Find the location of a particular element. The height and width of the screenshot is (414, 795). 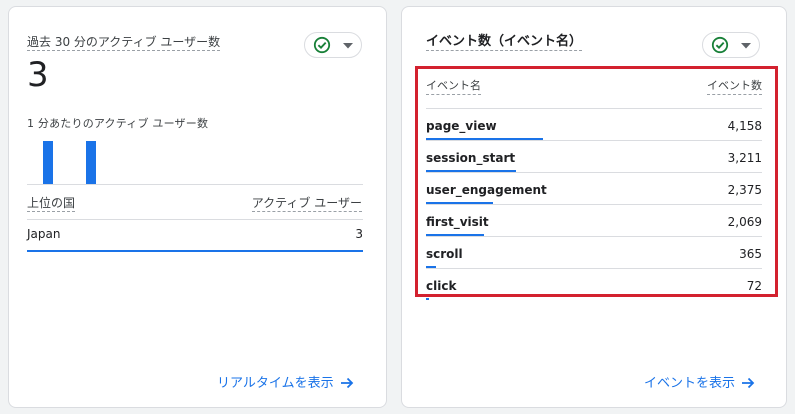

realtime-title: 過去 30 分のアクティブ ユーザー数 is located at coordinates (124, 42).